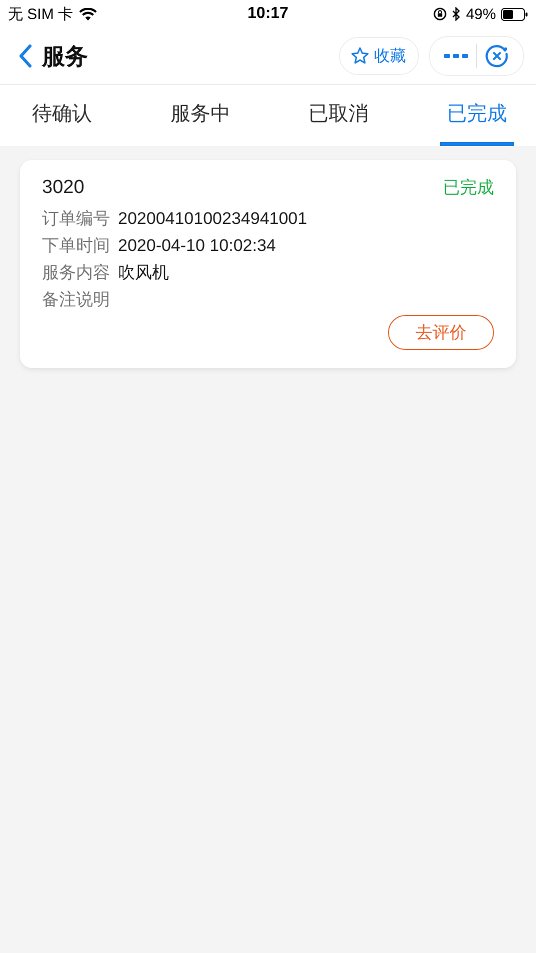 The image size is (536, 953). What do you see at coordinates (76, 246) in the screenshot?
I see `field-label: 下单时间` at bounding box center [76, 246].